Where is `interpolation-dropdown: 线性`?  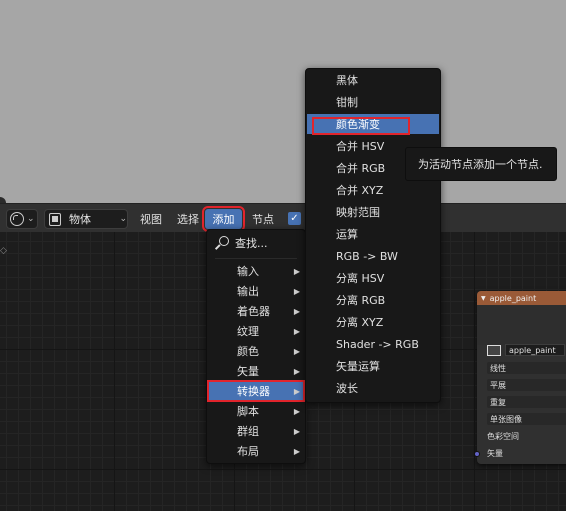
interpolation-dropdown: 线性 is located at coordinates (526, 368).